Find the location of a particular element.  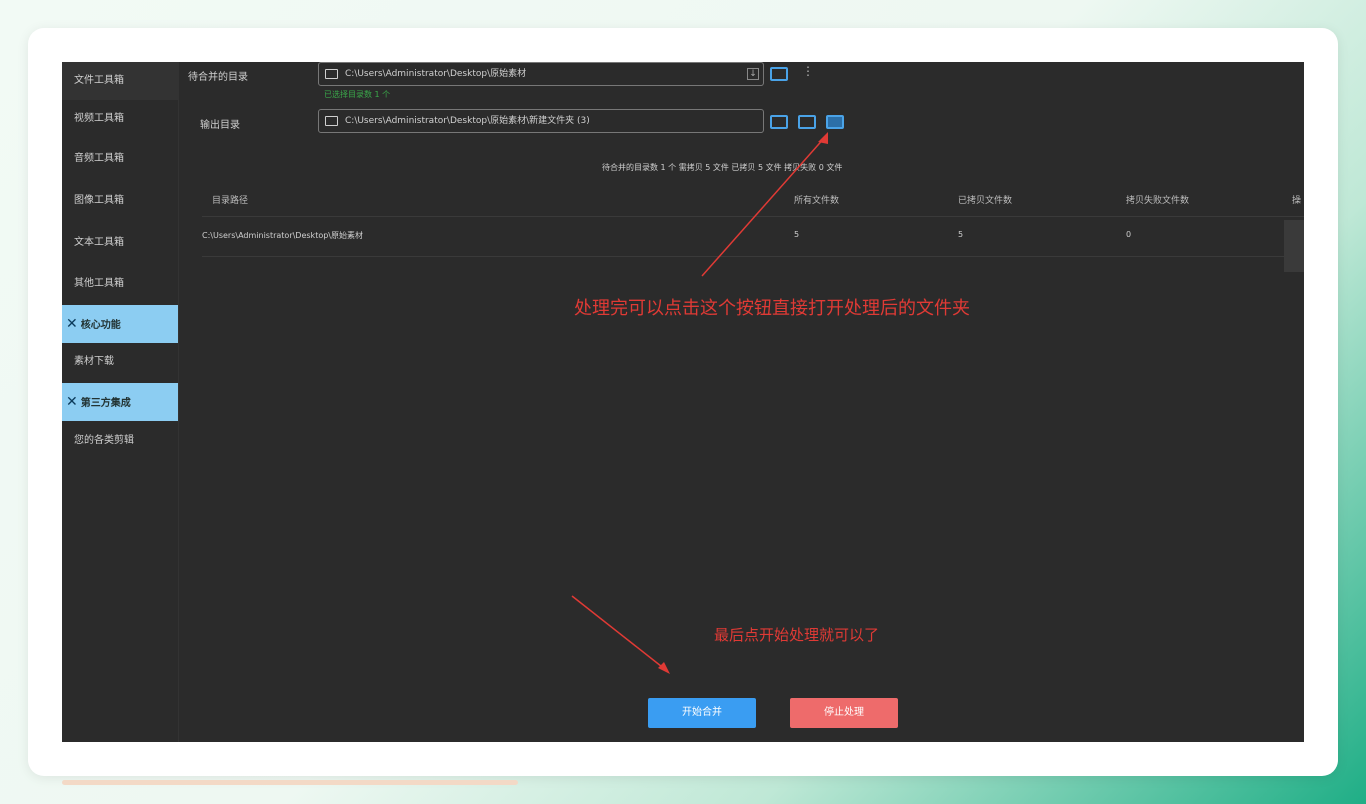

arrowhead-top is located at coordinates (823, 138).